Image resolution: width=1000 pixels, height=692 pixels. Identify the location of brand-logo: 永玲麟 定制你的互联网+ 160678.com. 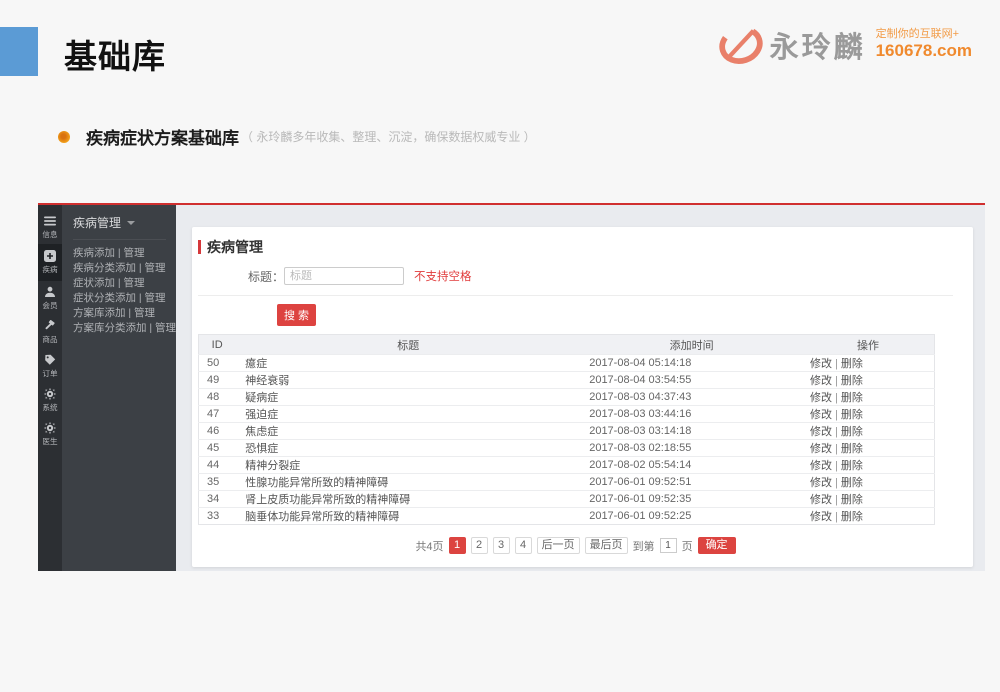
(845, 45).